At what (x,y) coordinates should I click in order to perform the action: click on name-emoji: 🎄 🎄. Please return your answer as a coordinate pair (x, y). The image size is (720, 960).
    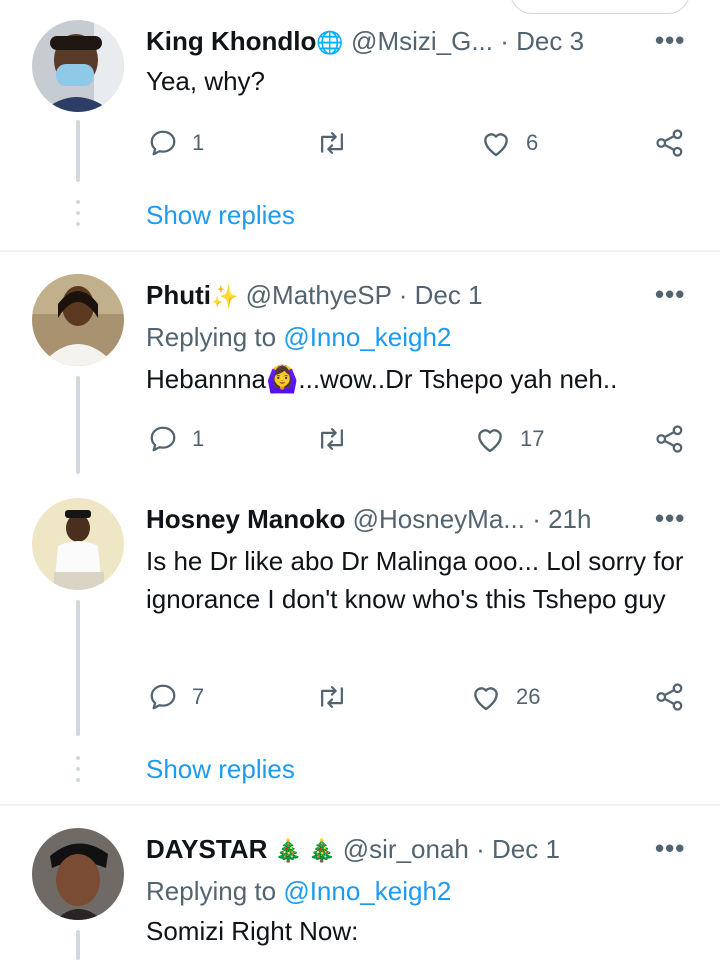
    Looking at the image, I should click on (305, 850).